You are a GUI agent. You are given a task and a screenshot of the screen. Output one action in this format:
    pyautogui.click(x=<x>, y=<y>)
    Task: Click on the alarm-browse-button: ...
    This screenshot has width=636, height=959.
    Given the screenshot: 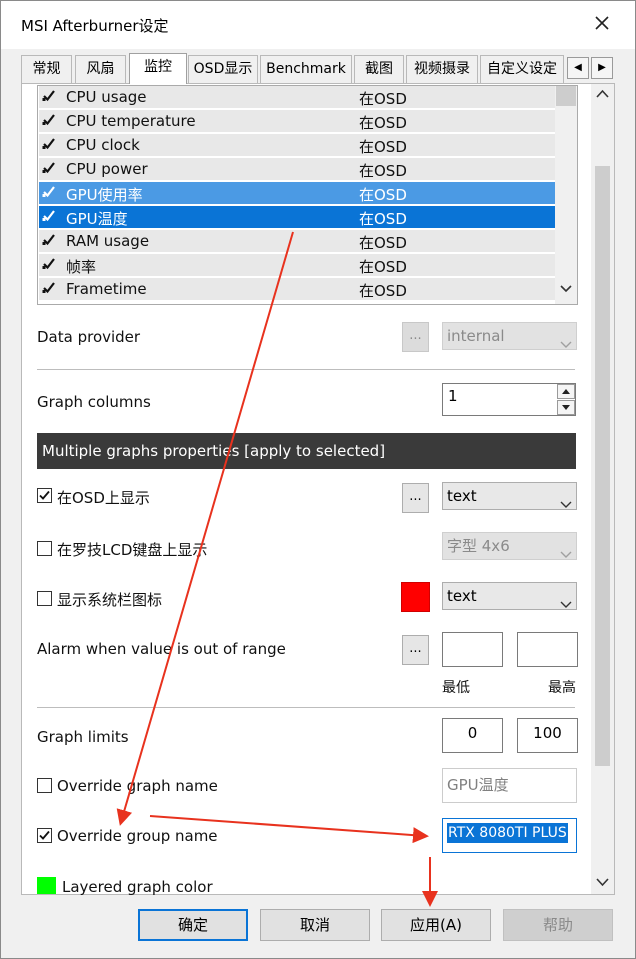 What is the action you would take?
    pyautogui.click(x=415, y=650)
    